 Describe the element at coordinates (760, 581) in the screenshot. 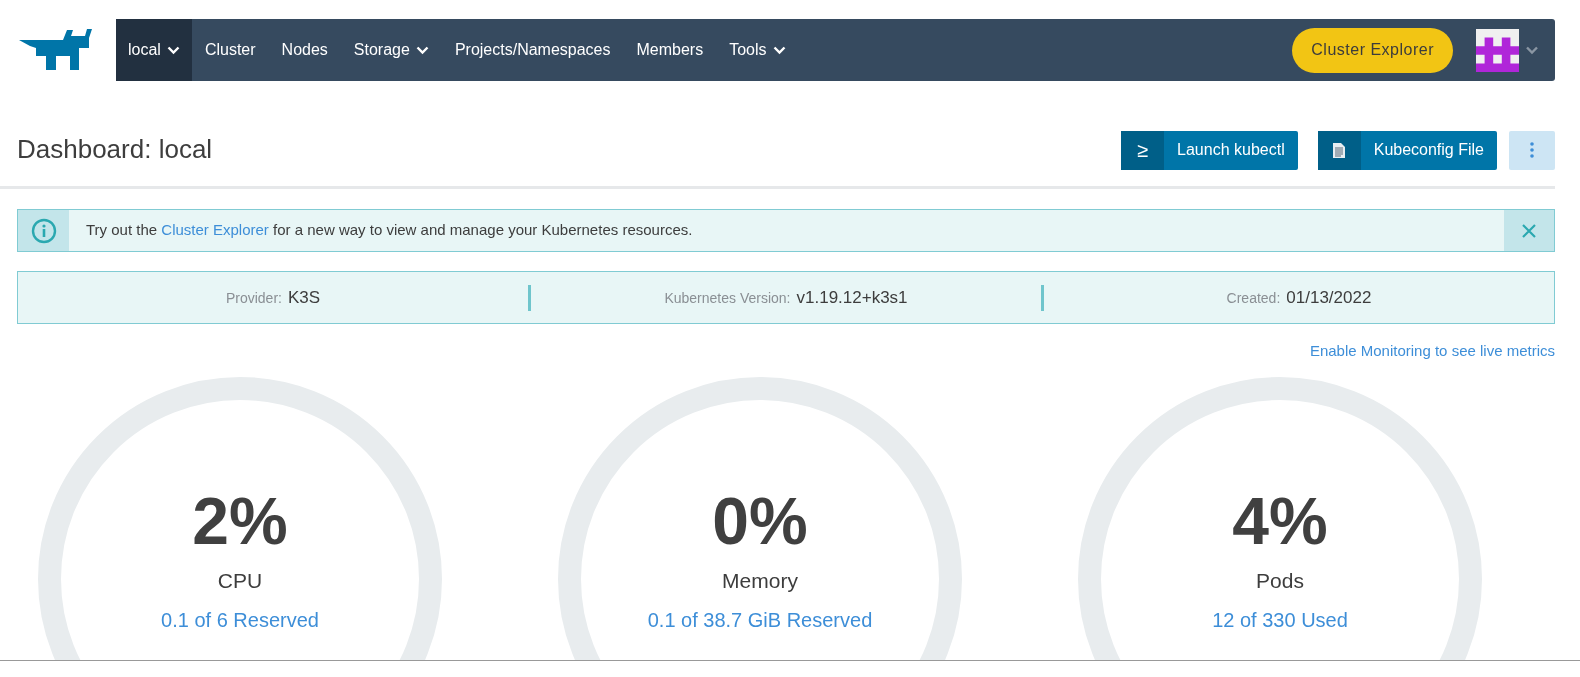

I see `gauge-label: Memory` at that location.